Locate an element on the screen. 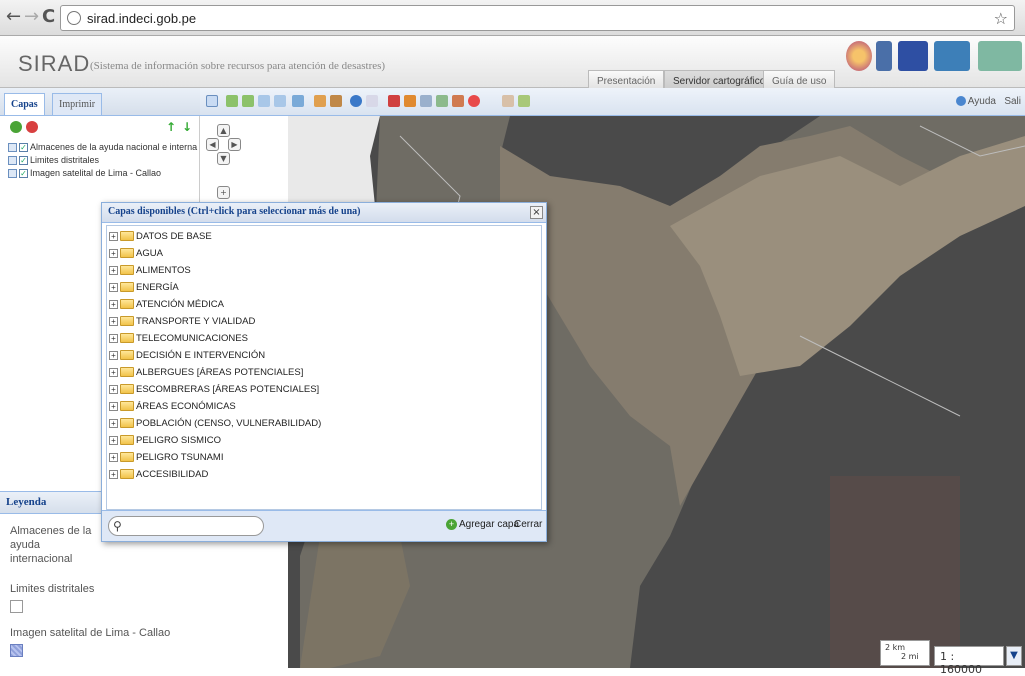  folder-label: PELIGRO SISMICO is located at coordinates (178, 440).